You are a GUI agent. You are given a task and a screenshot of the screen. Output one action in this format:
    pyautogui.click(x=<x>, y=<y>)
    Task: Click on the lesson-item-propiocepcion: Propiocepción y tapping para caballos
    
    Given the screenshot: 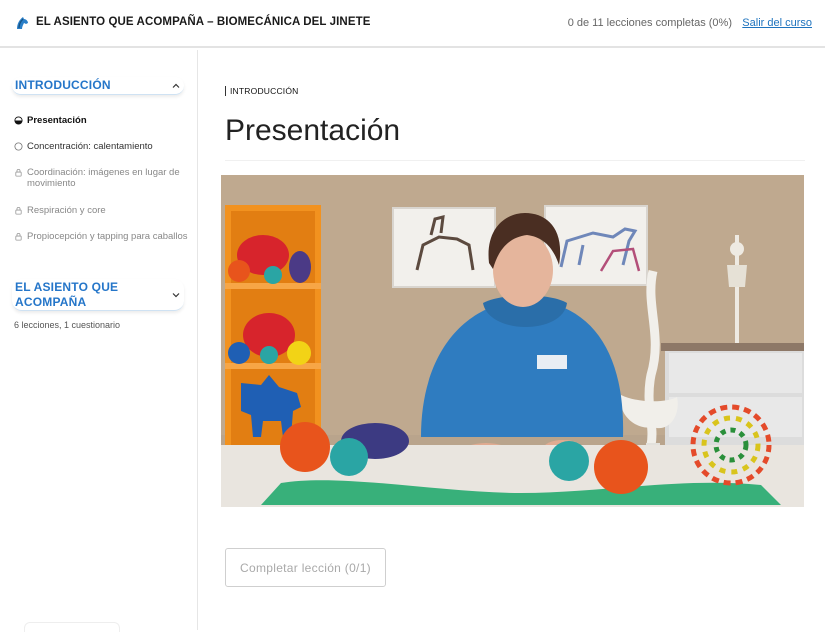 What is the action you would take?
    pyautogui.click(x=101, y=236)
    